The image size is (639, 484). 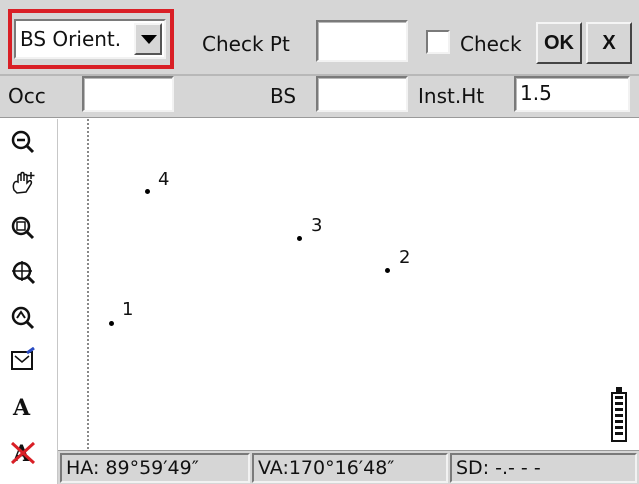 I want to click on mode-select-highlight: BS Orient., so click(x=91, y=39).